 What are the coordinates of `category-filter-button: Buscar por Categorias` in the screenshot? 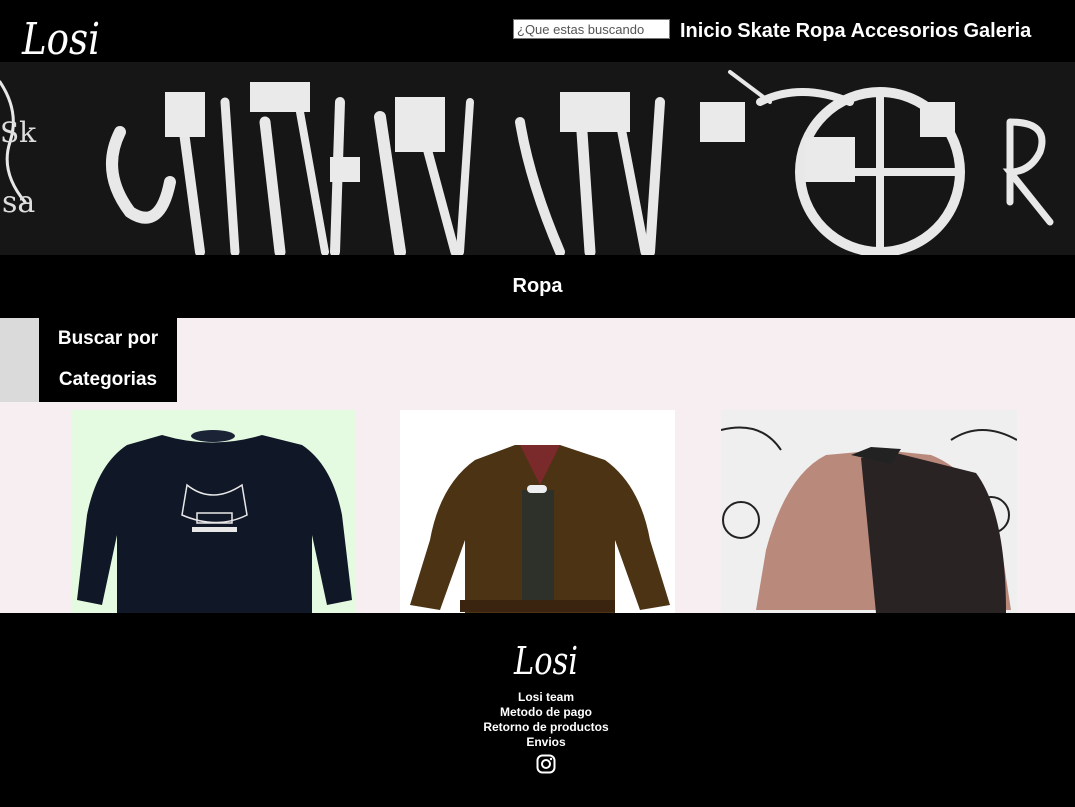 It's located at (108, 360).